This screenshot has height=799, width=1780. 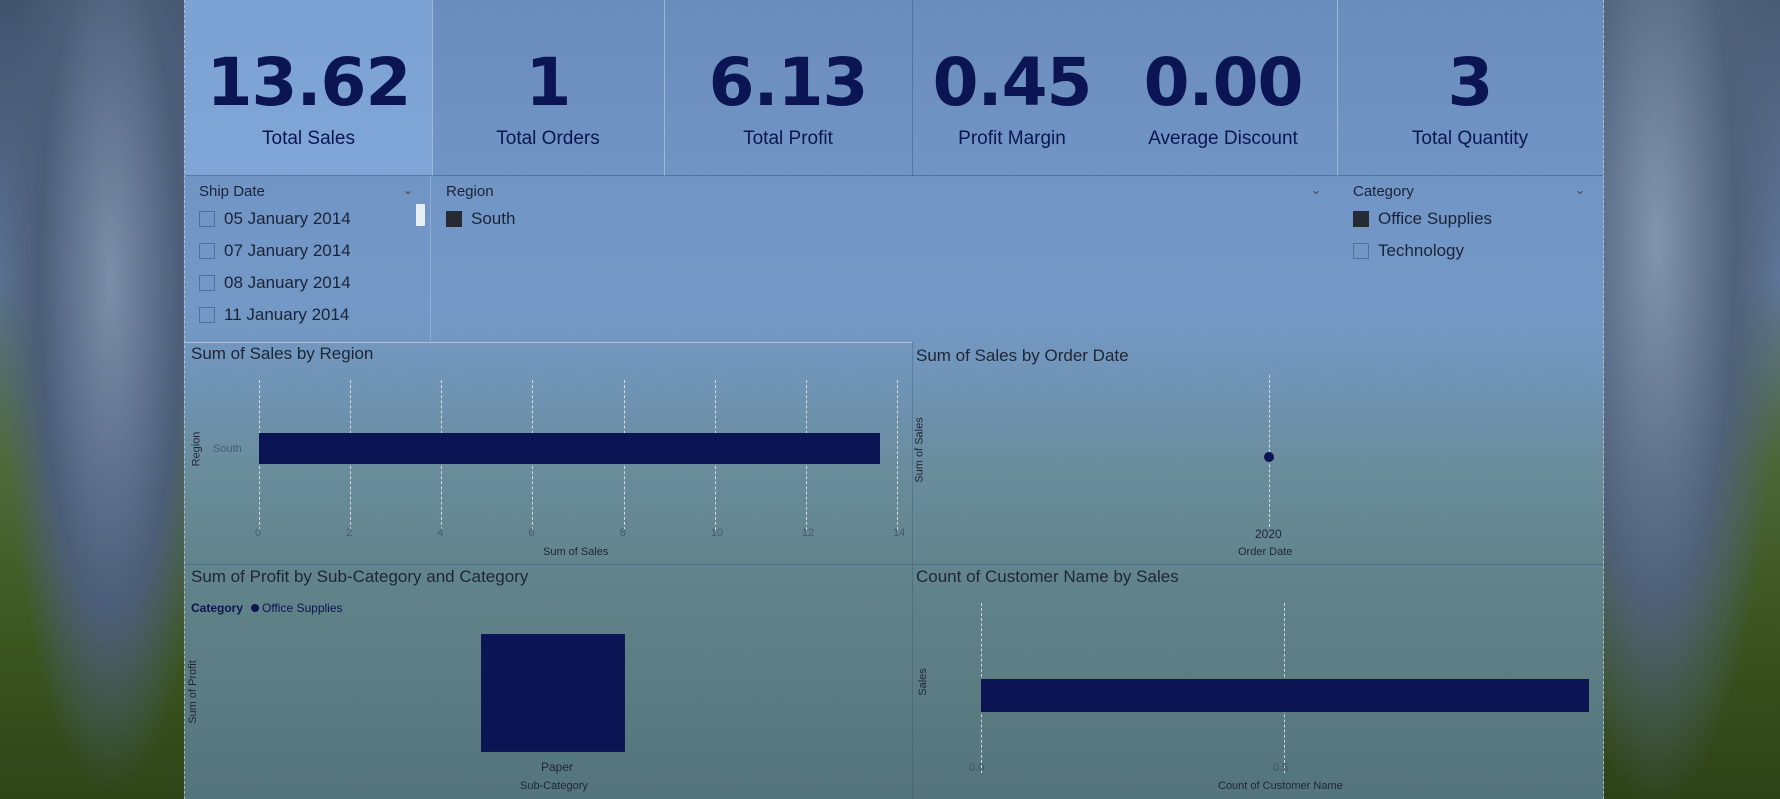 What do you see at coordinates (308, 138) in the screenshot?
I see `kpi-label: Total Sales` at bounding box center [308, 138].